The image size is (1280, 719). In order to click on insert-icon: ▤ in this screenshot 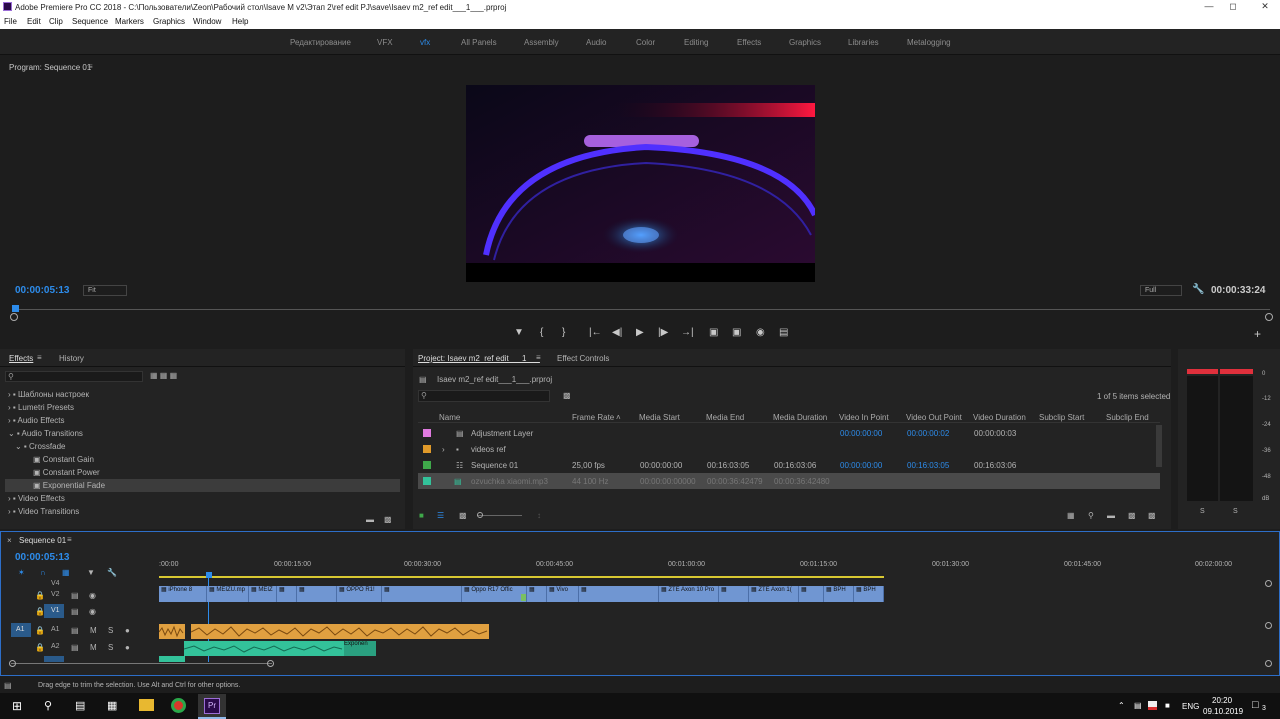, I will do `click(783, 332)`.